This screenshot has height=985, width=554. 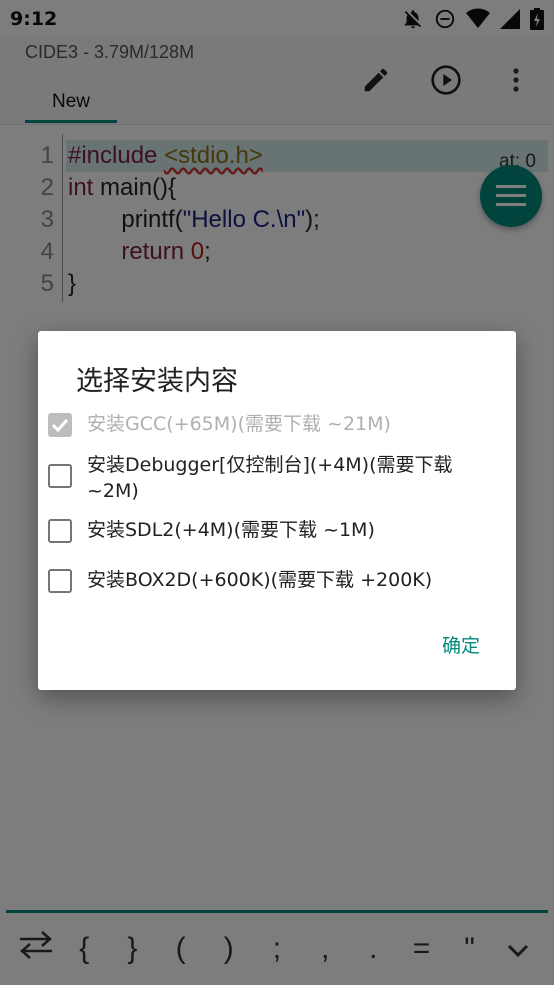 What do you see at coordinates (461, 644) in the screenshot?
I see `ok-button: 确定` at bounding box center [461, 644].